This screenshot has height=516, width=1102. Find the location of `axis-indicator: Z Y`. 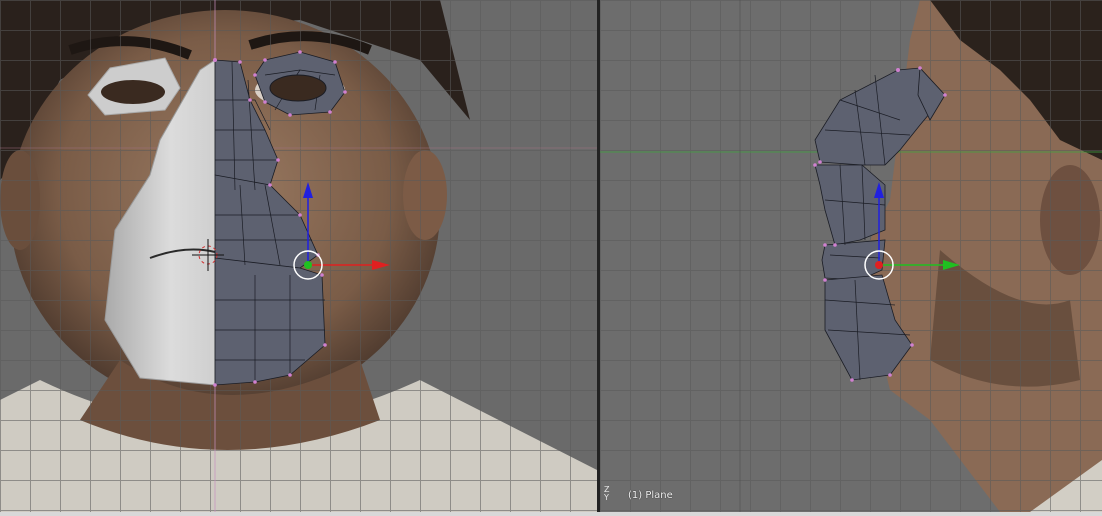

axis-indicator: Z Y is located at coordinates (606, 494).